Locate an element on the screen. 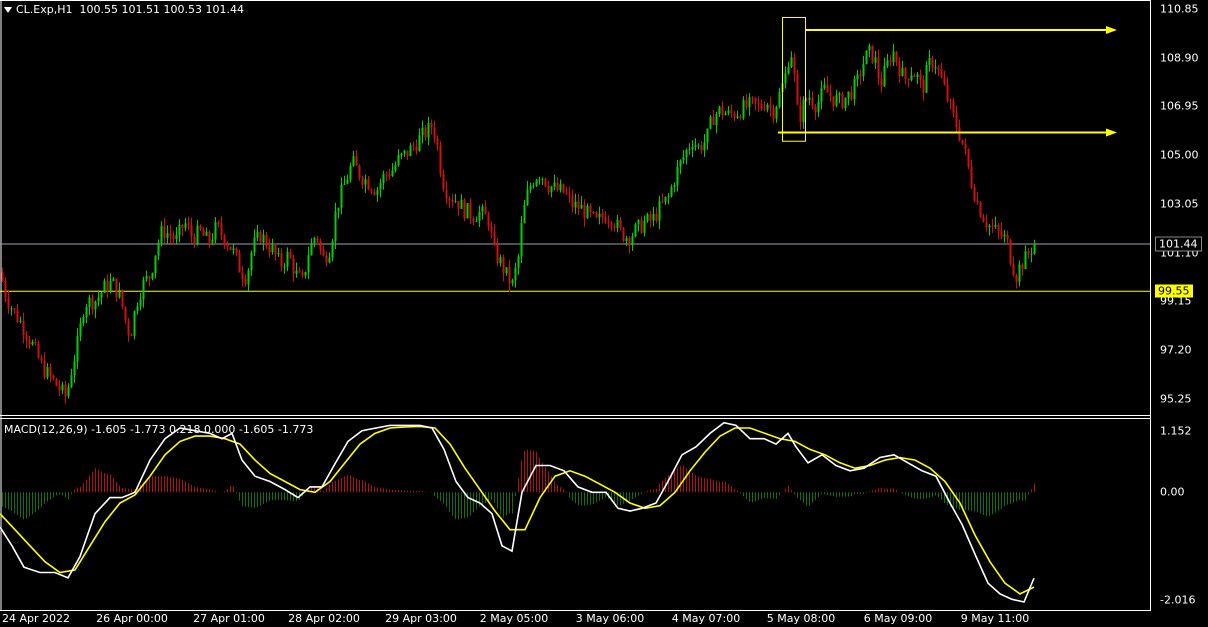  time-tick-label: 29 Apr 03:00 is located at coordinates (421, 618).